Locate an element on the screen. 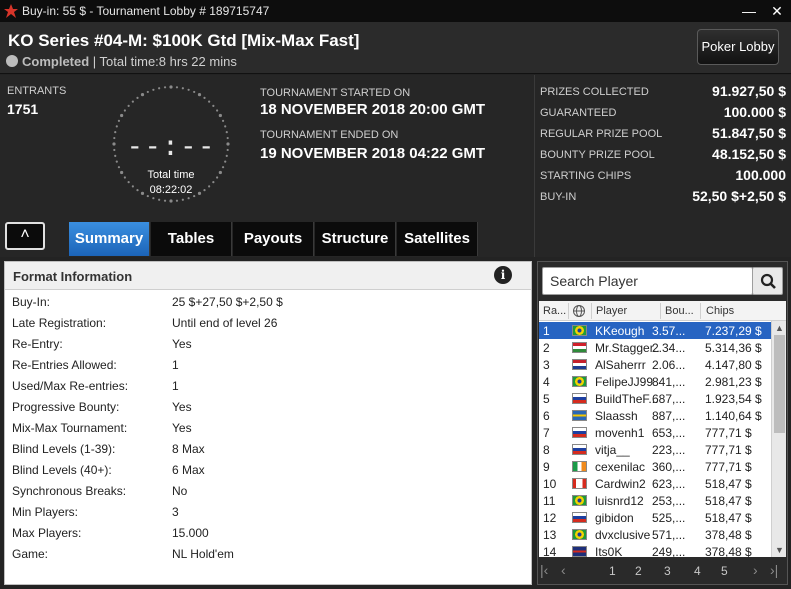 The width and height of the screenshot is (791, 589). started-label: TOURNAMENT STARTED ON is located at coordinates (335, 93).